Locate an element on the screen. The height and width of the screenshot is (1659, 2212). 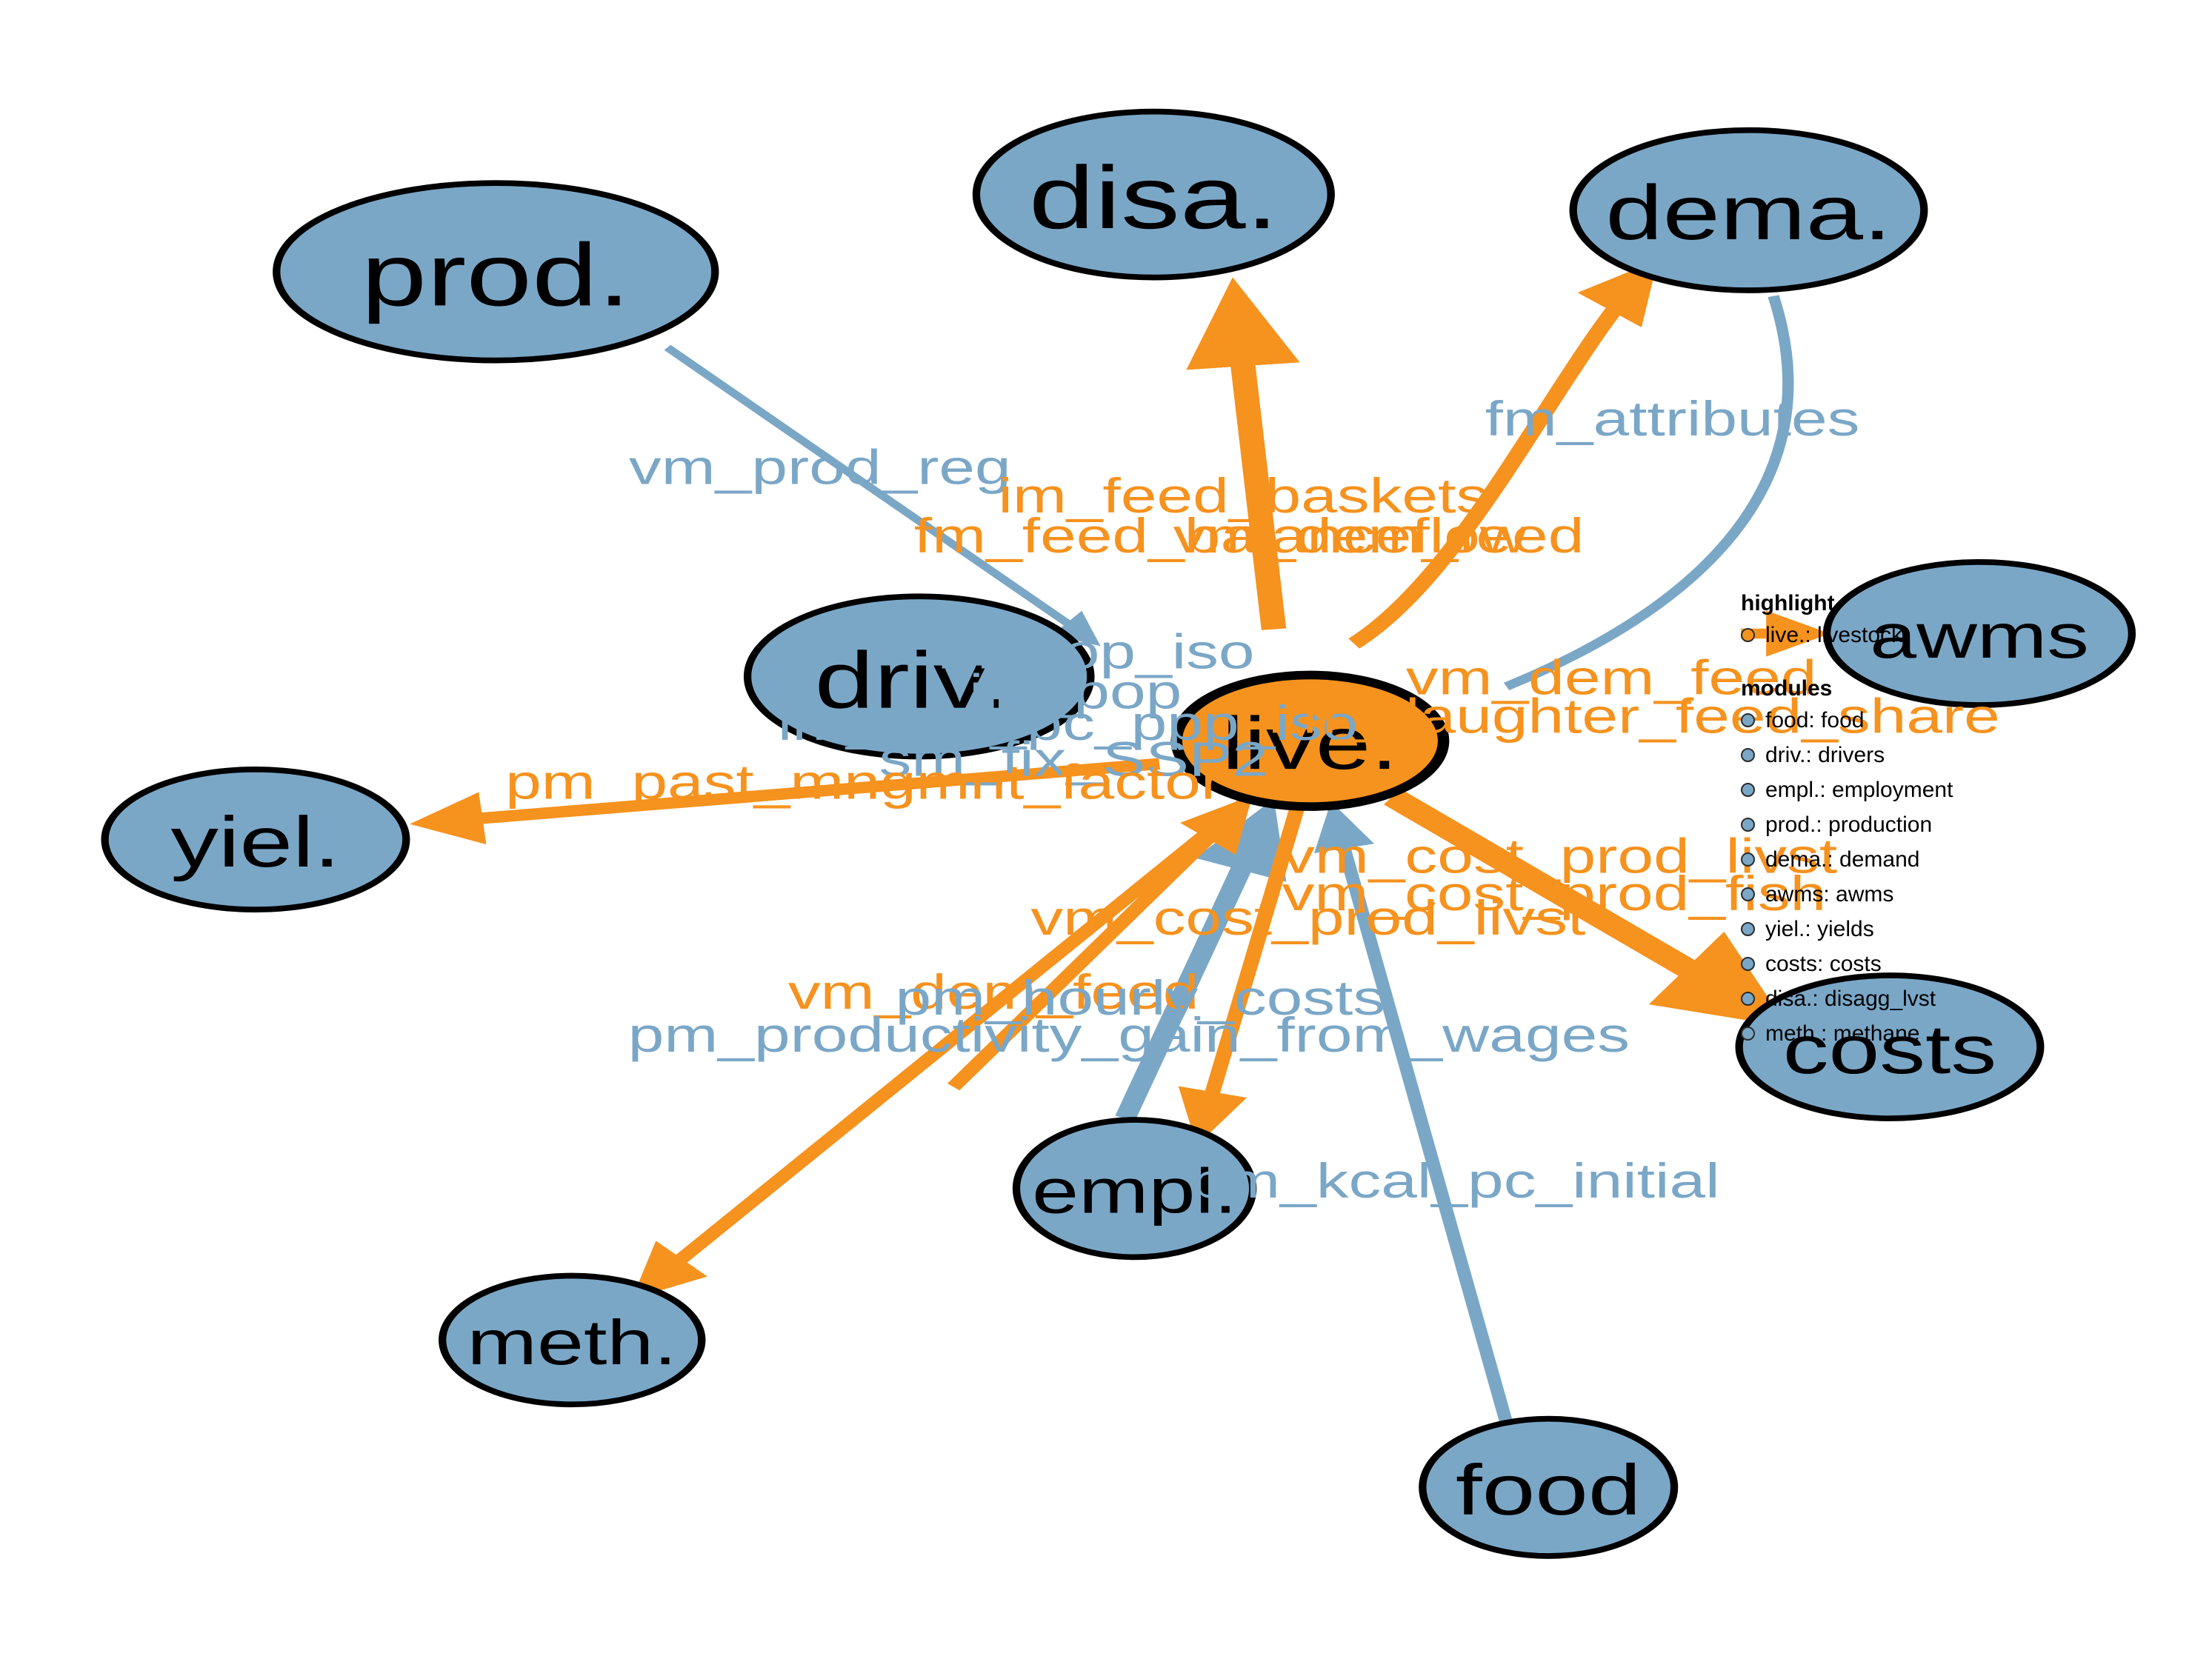
legend-highlight-title: highlight is located at coordinates (1788, 603).